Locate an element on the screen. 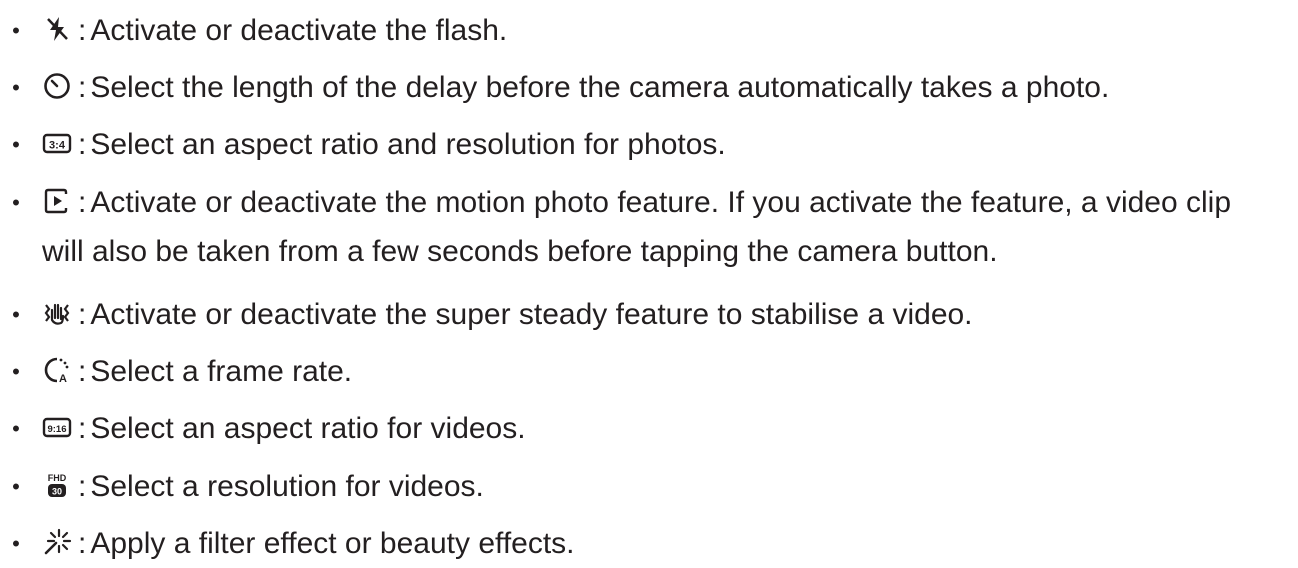  timer-icon is located at coordinates (57, 86).